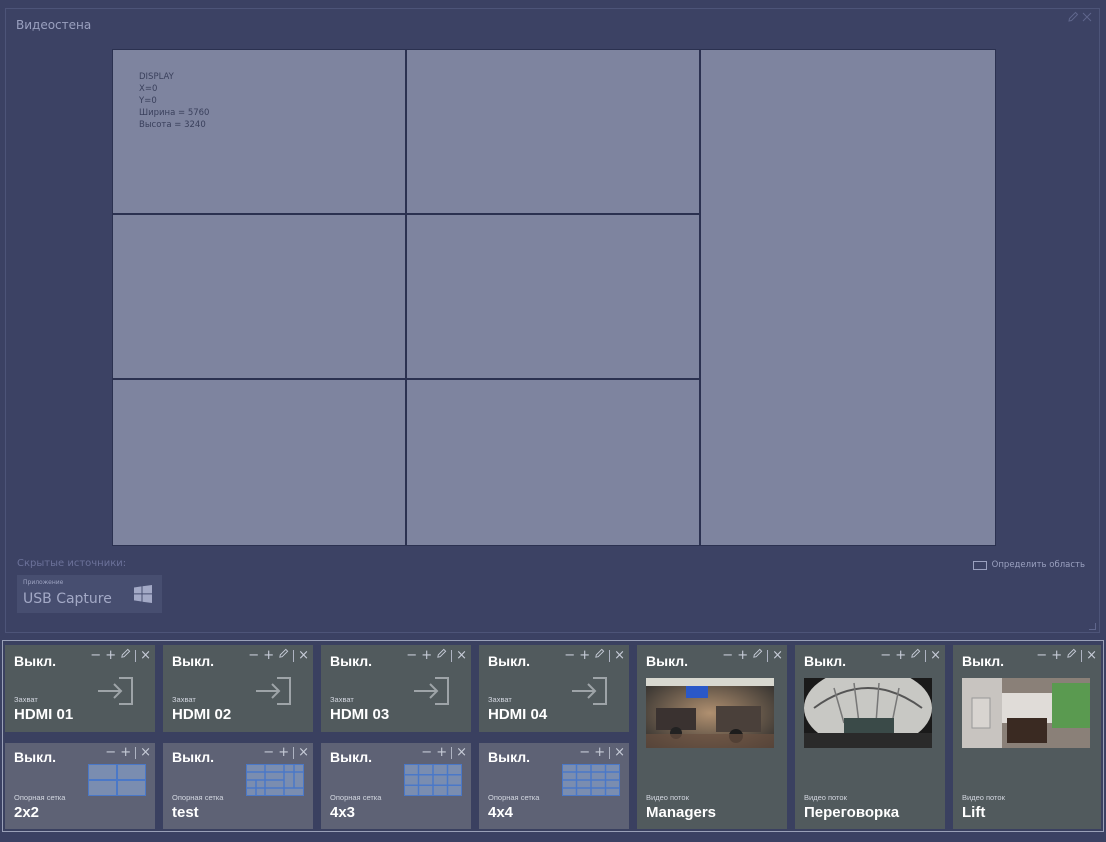 This screenshot has width=1106, height=842. Describe the element at coordinates (1092, 626) in the screenshot. I see `resize-grip-icon` at that location.